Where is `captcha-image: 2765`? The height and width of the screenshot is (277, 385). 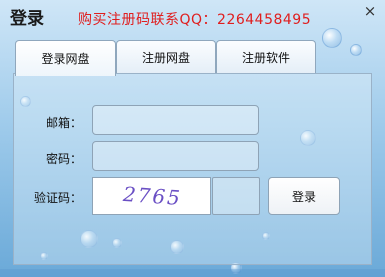
captcha-image: 2765 is located at coordinates (151, 196).